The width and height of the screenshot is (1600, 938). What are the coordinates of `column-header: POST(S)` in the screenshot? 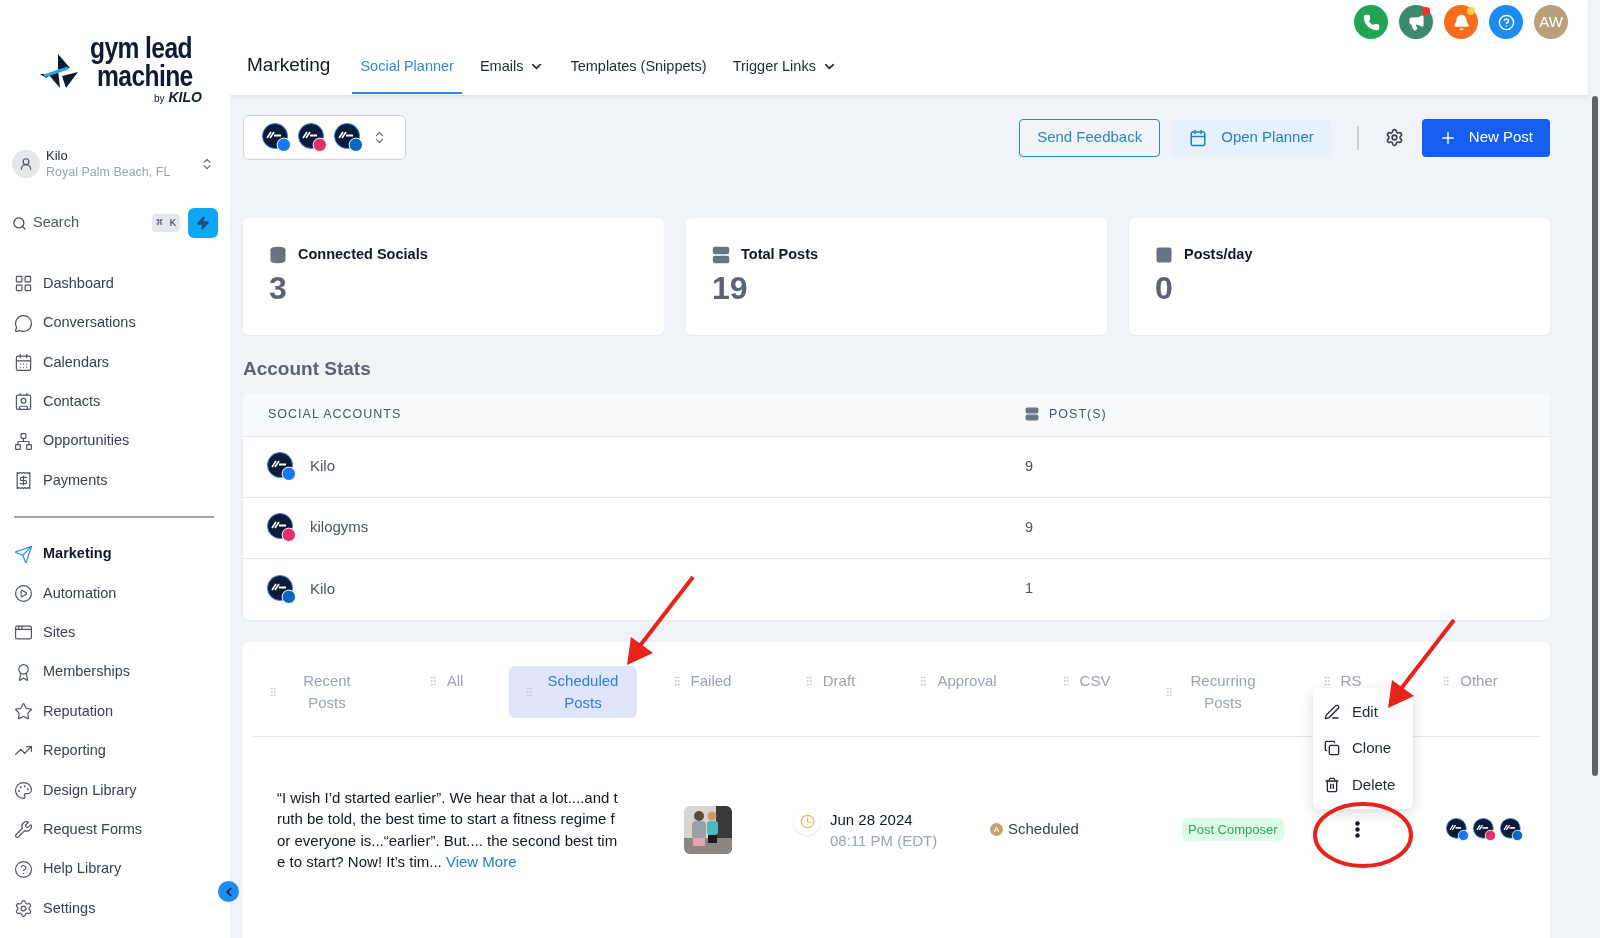 It's located at (1078, 414).